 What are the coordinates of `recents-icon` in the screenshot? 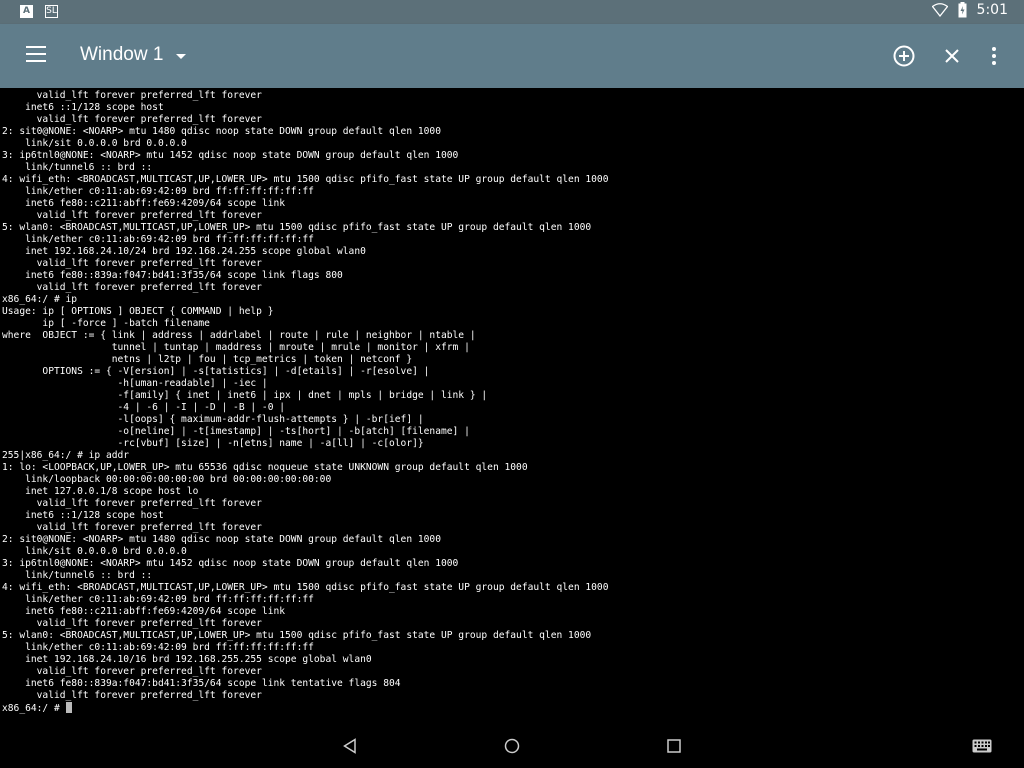 It's located at (674, 746).